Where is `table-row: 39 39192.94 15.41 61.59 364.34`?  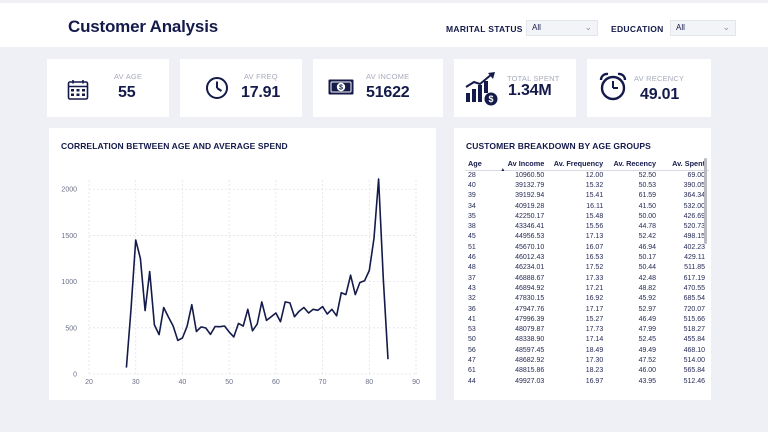 table-row: 39 39192.94 15.41 61.59 364.34 is located at coordinates (587, 196).